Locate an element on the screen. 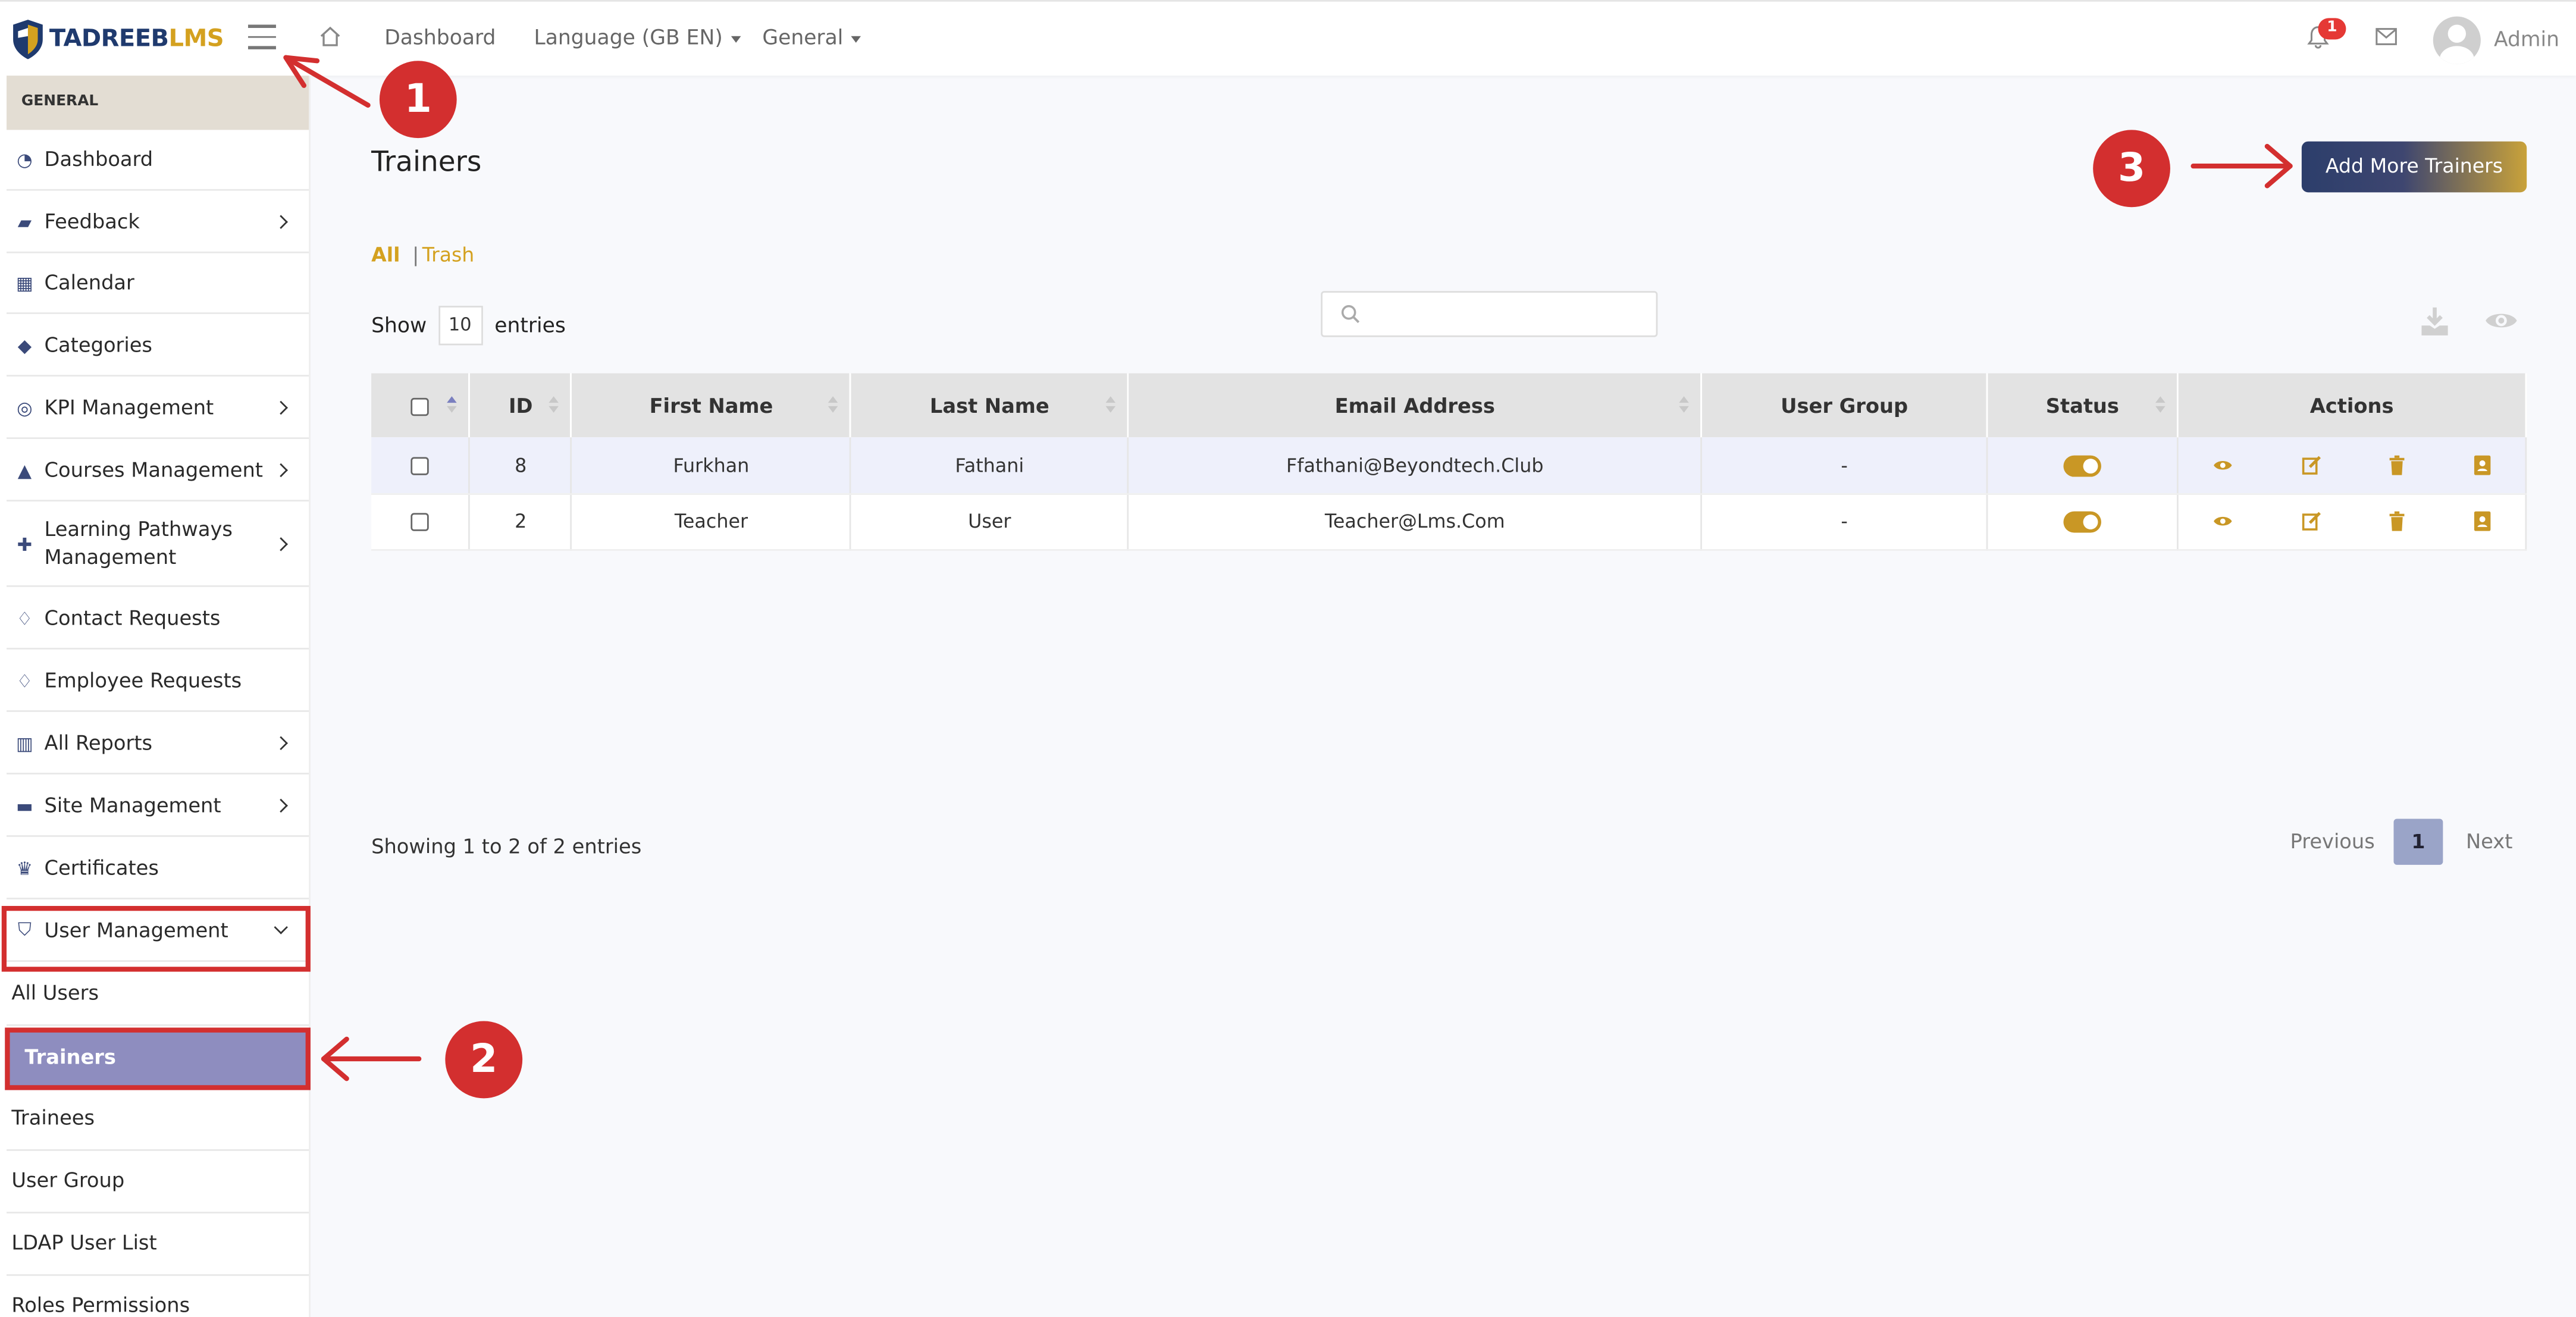  sidebar-item-learning-pathways: ✚ Learning Pathways Management is located at coordinates (158, 545).